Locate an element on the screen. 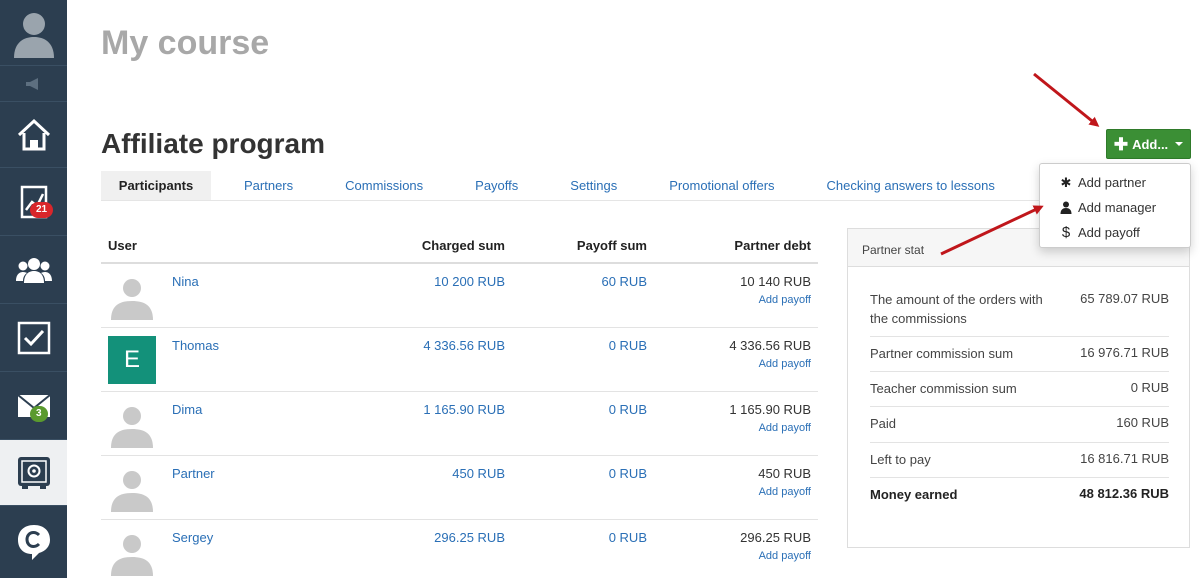 The image size is (1200, 578). notification-badge: 21 is located at coordinates (42, 210).